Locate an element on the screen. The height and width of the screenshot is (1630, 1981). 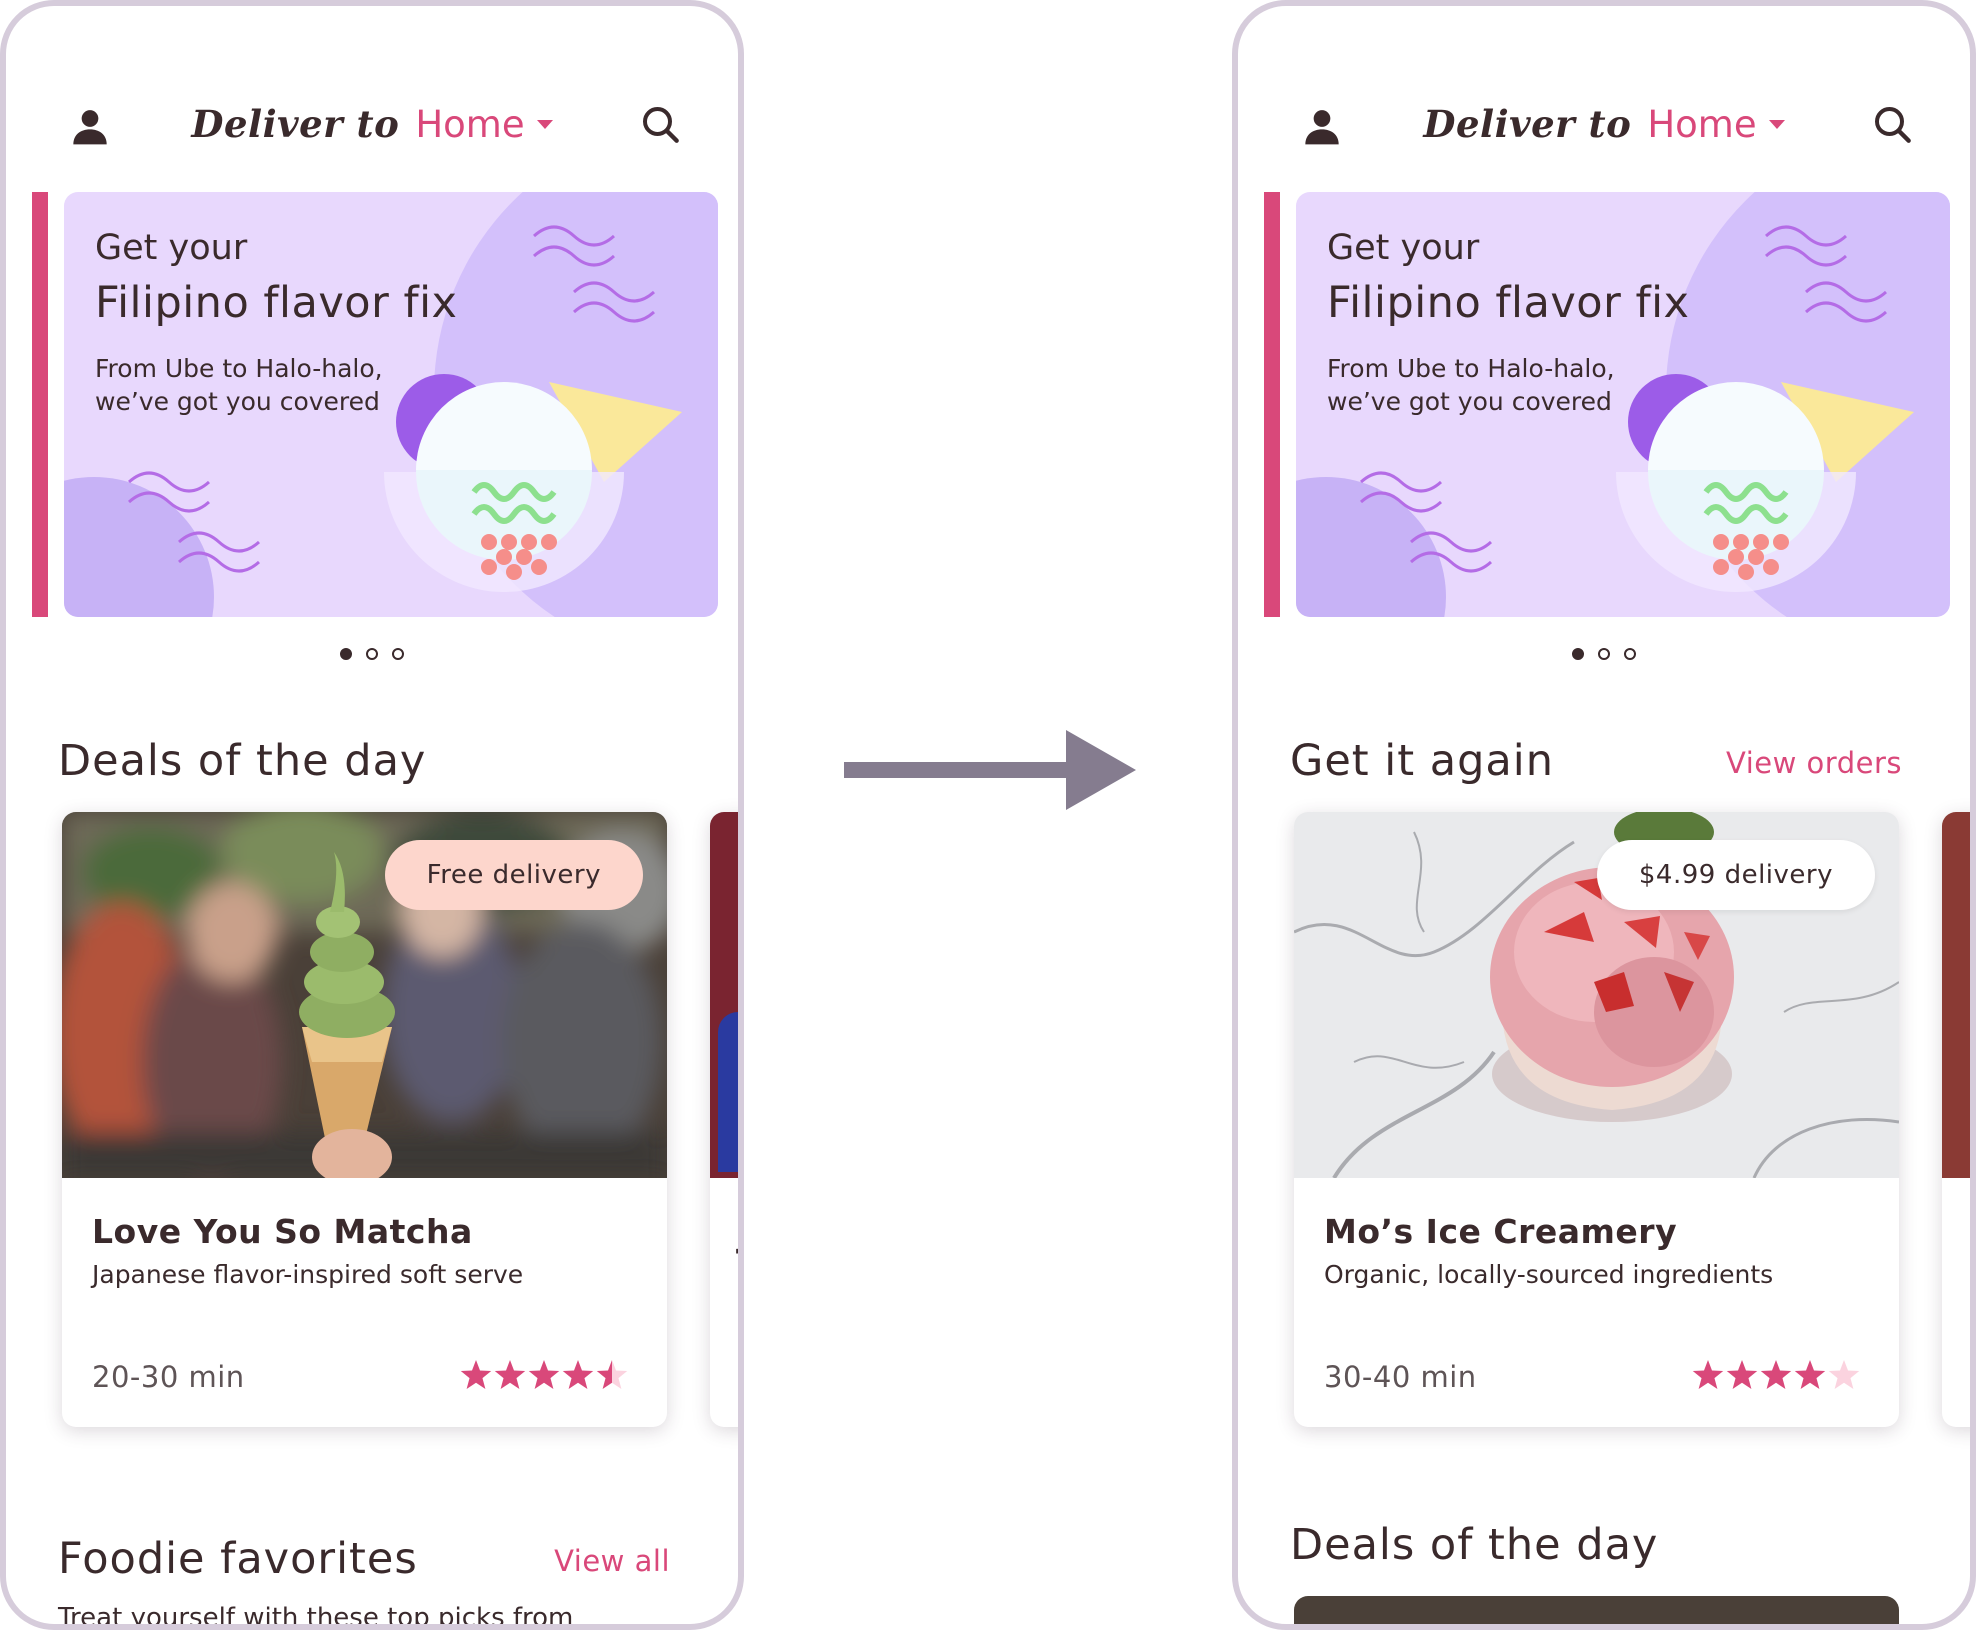
restaurant-name: Love You So Matcha is located at coordinates (282, 1231).